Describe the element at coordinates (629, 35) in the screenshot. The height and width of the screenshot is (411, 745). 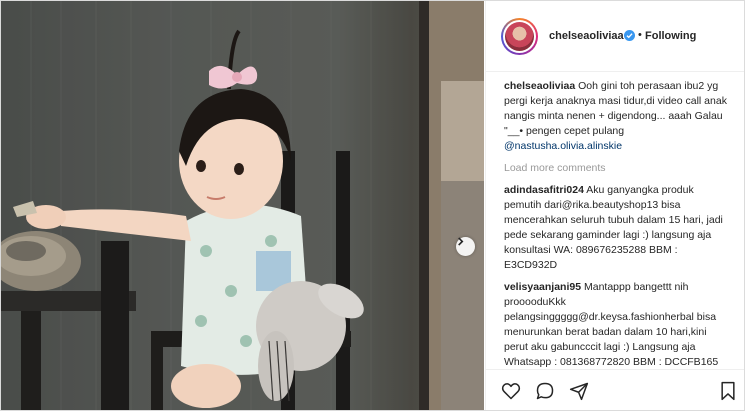
I see `verified-badge-icon` at that location.